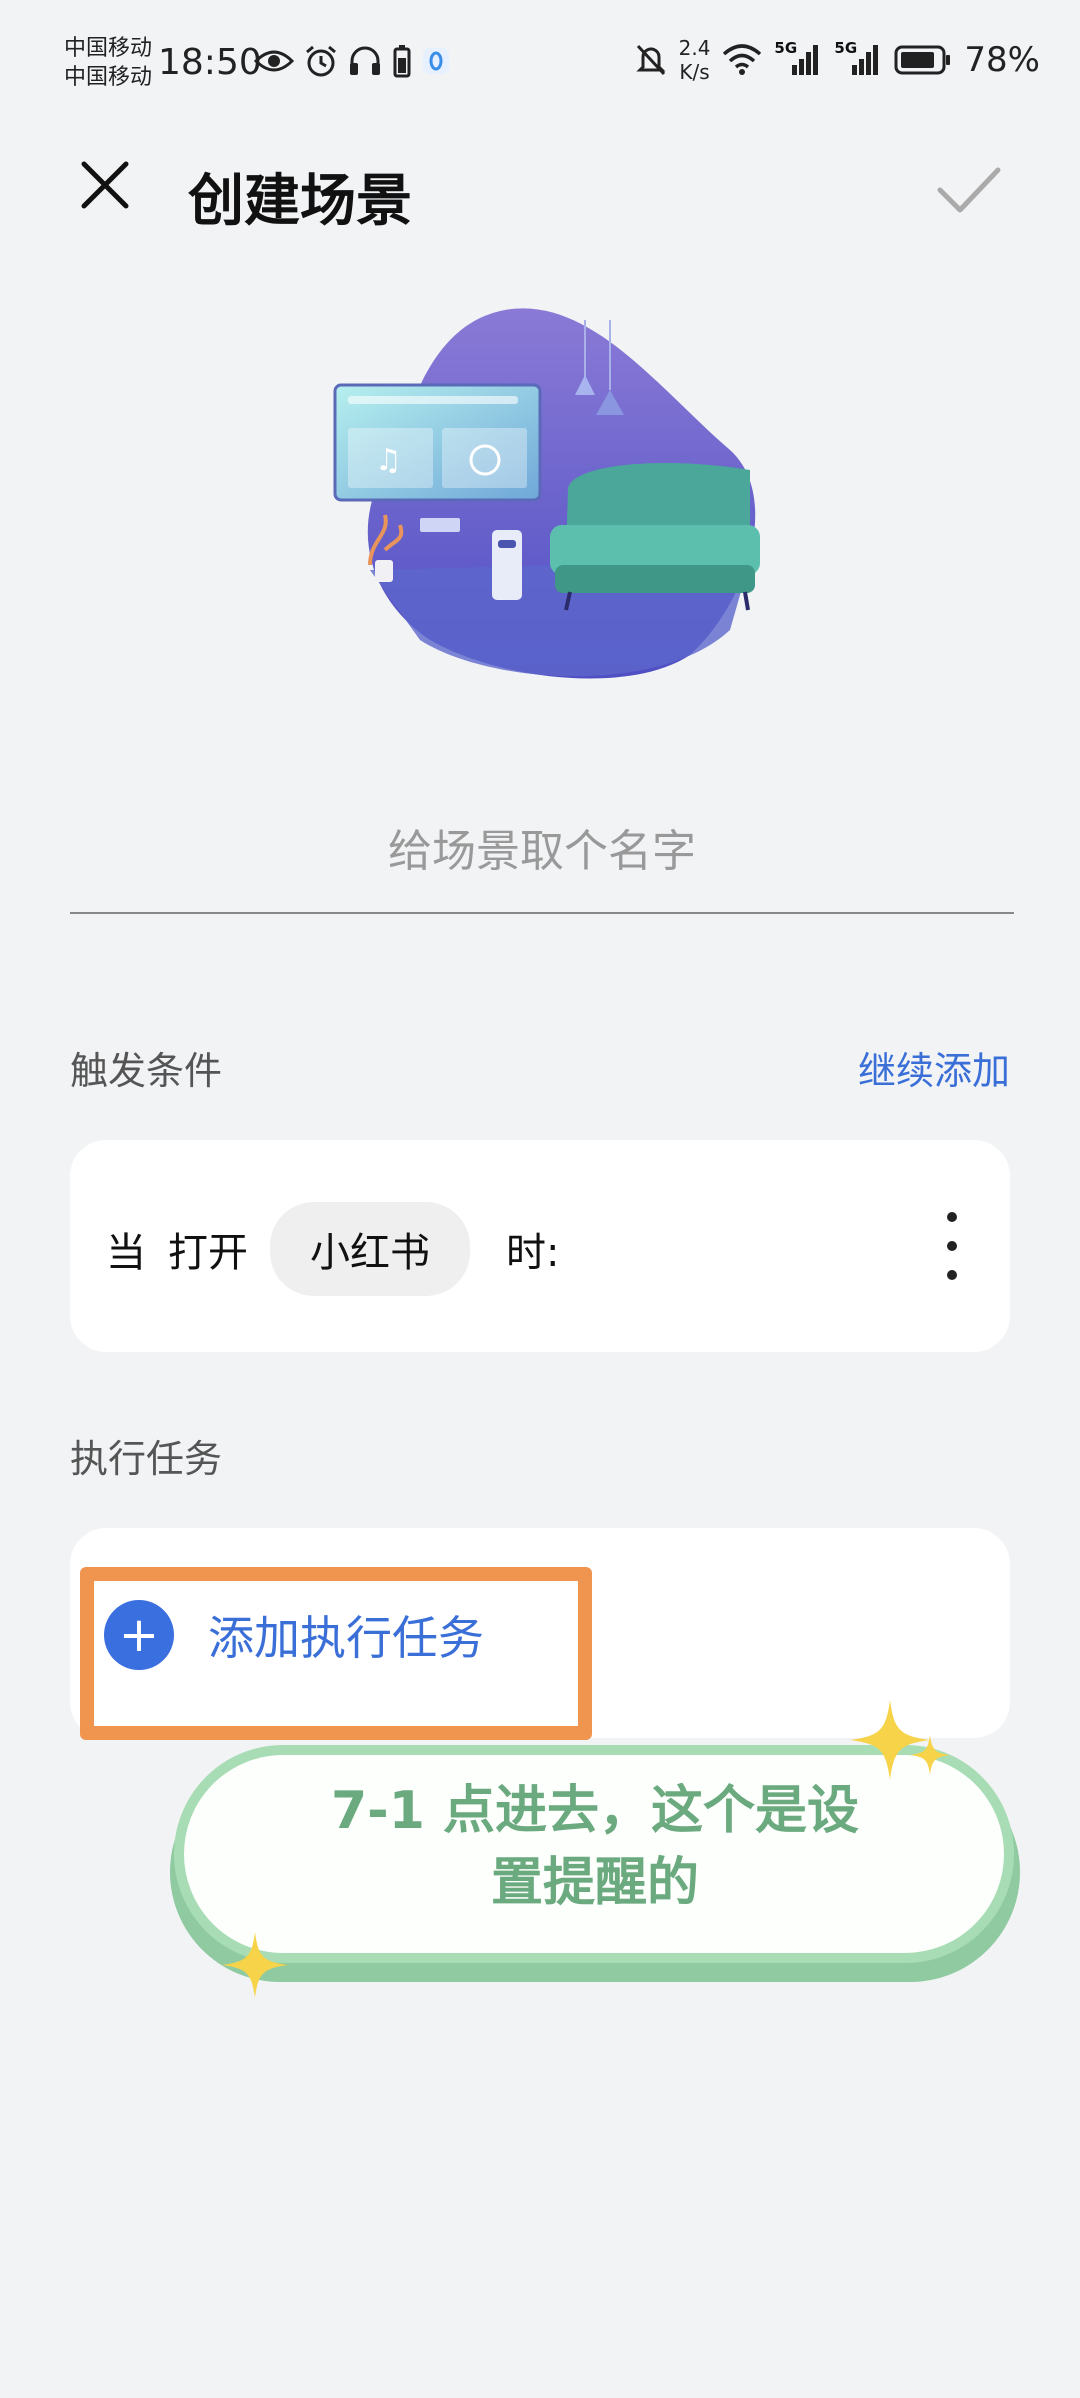 The width and height of the screenshot is (1080, 2398). I want to click on status-icons-left, so click(352, 61).